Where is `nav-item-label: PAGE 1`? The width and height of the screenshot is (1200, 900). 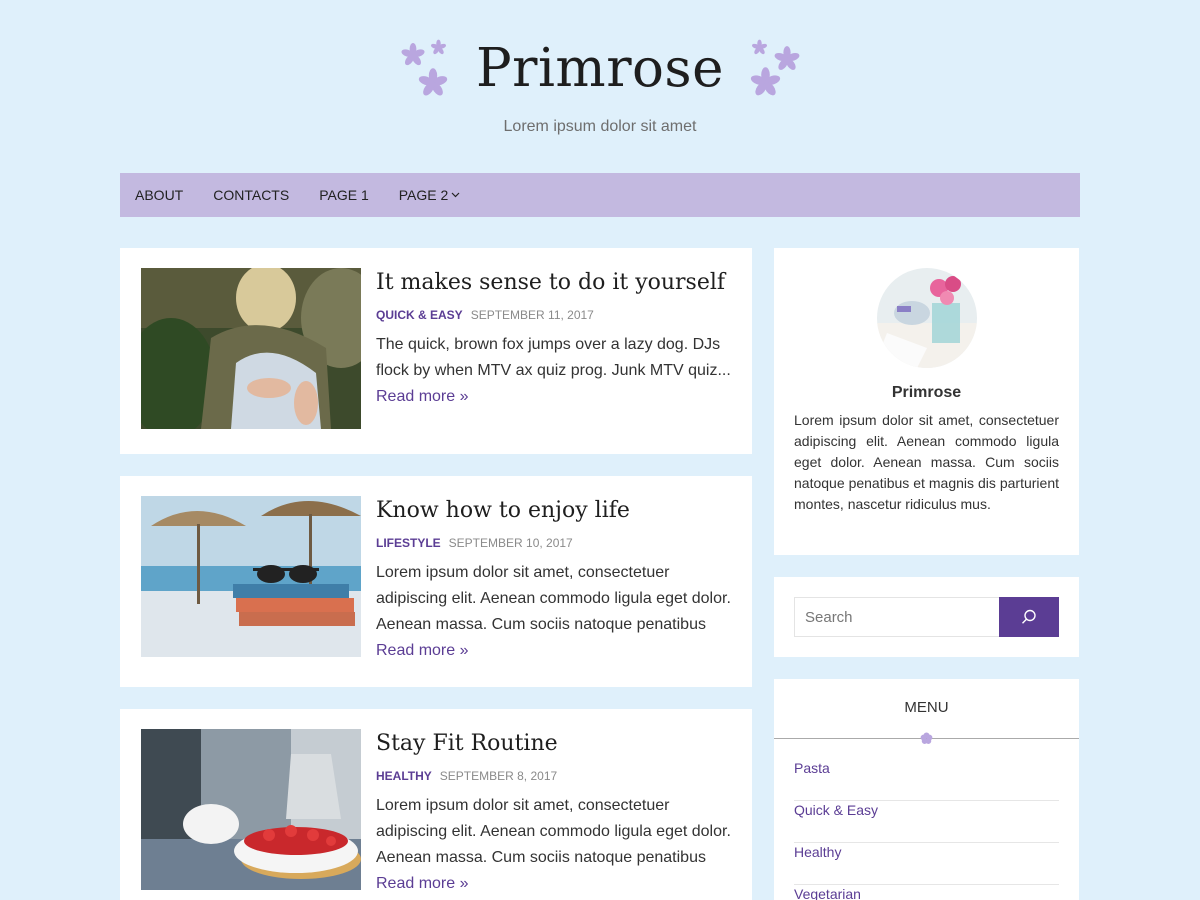 nav-item-label: PAGE 1 is located at coordinates (344, 195).